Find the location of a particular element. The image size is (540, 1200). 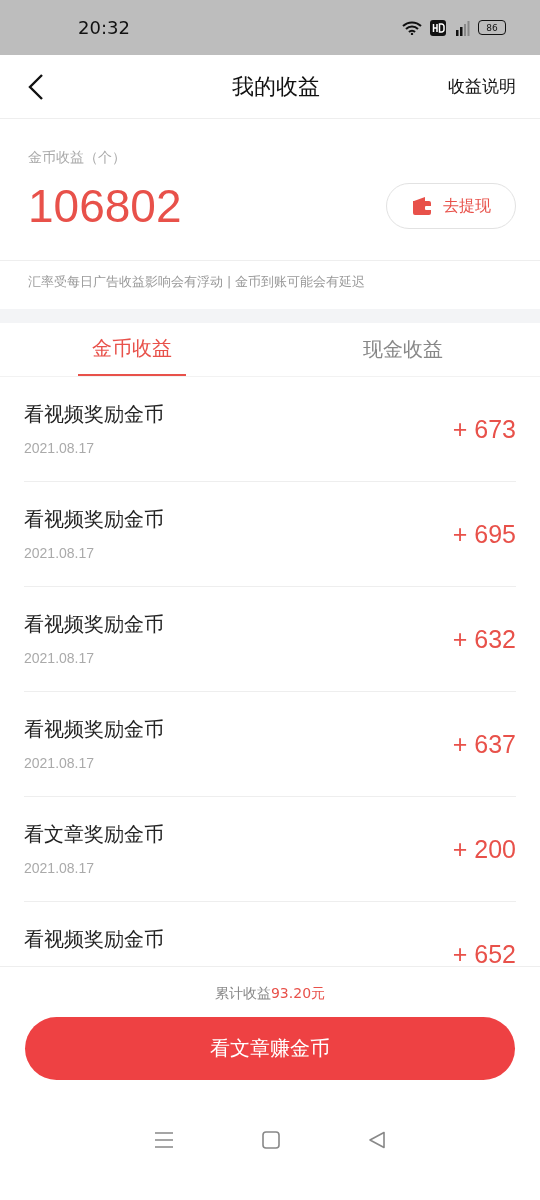

total-value: 93.20元 is located at coordinates (298, 993).